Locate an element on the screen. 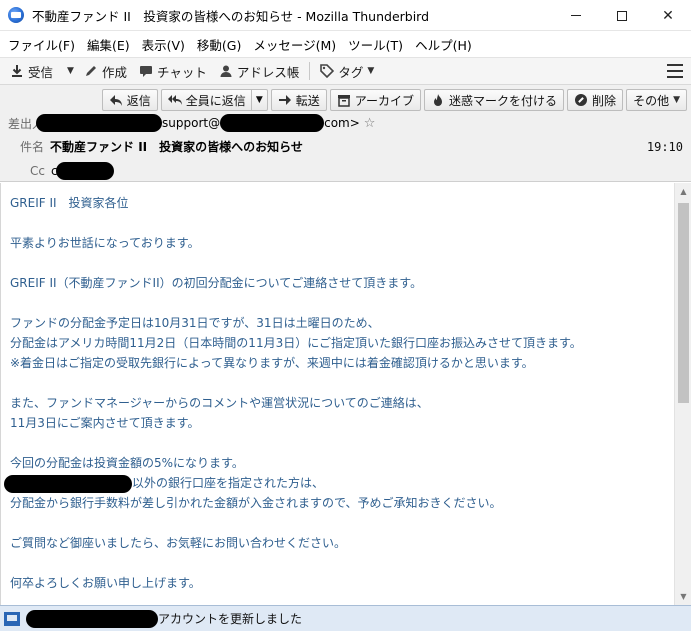  window-controls: ✕ is located at coordinates (622, 15).